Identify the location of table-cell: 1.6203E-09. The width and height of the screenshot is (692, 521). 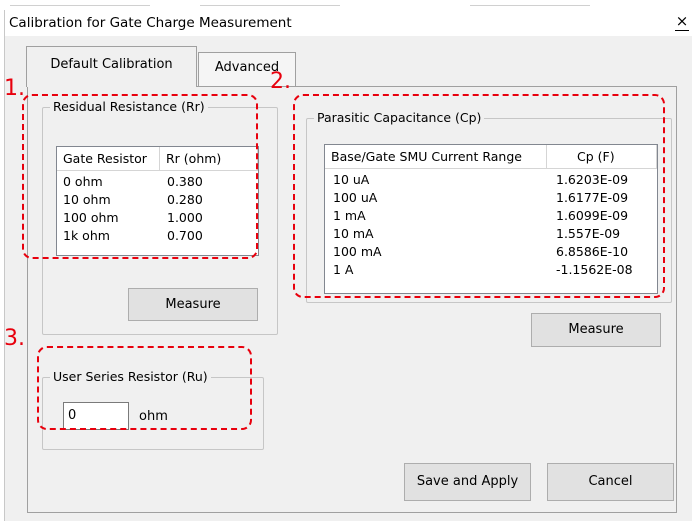
(592, 179).